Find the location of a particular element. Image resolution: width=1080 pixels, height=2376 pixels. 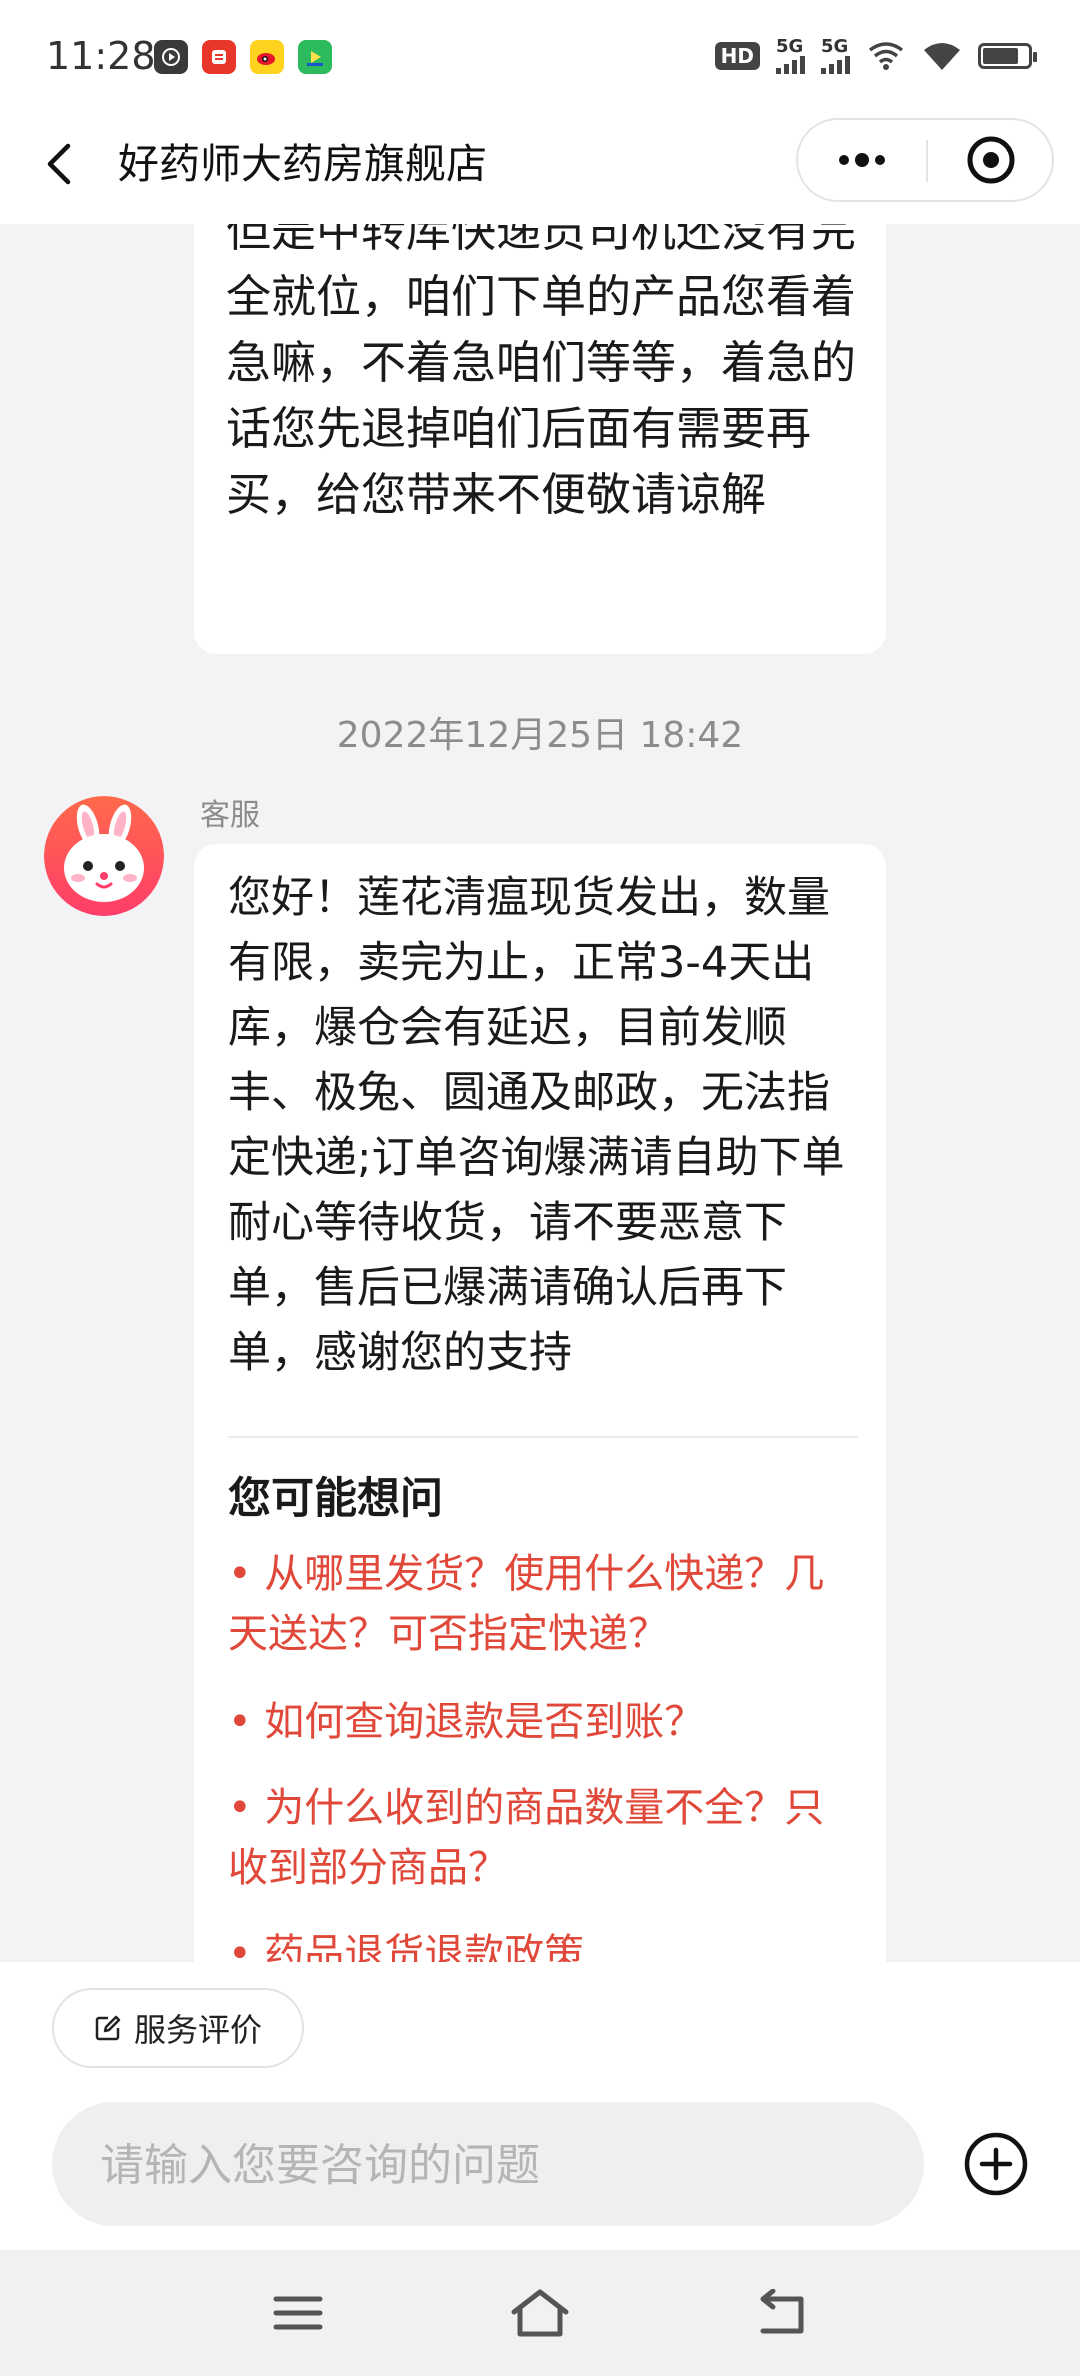

news-app-icon is located at coordinates (219, 57).